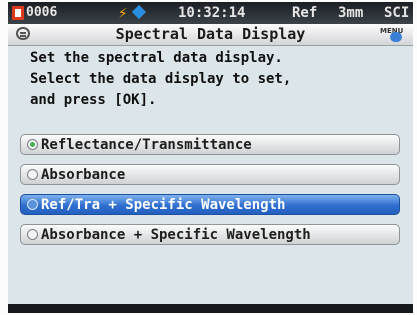 This screenshot has height=315, width=417. Describe the element at coordinates (32, 144) in the screenshot. I see `radio-button-checked` at that location.